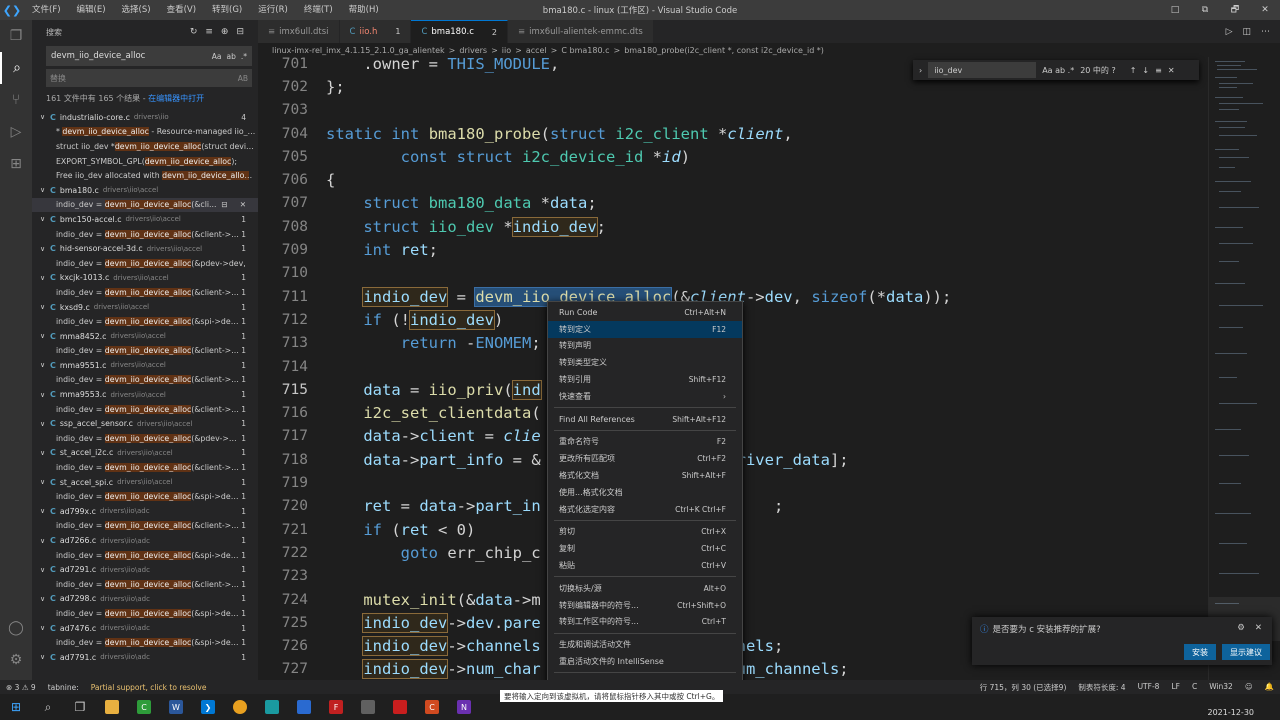 This screenshot has height=720, width=1280. I want to click on result-file: ∨ Cbmc150-accel.c drivers\iio\accel 1, so click(145, 219).